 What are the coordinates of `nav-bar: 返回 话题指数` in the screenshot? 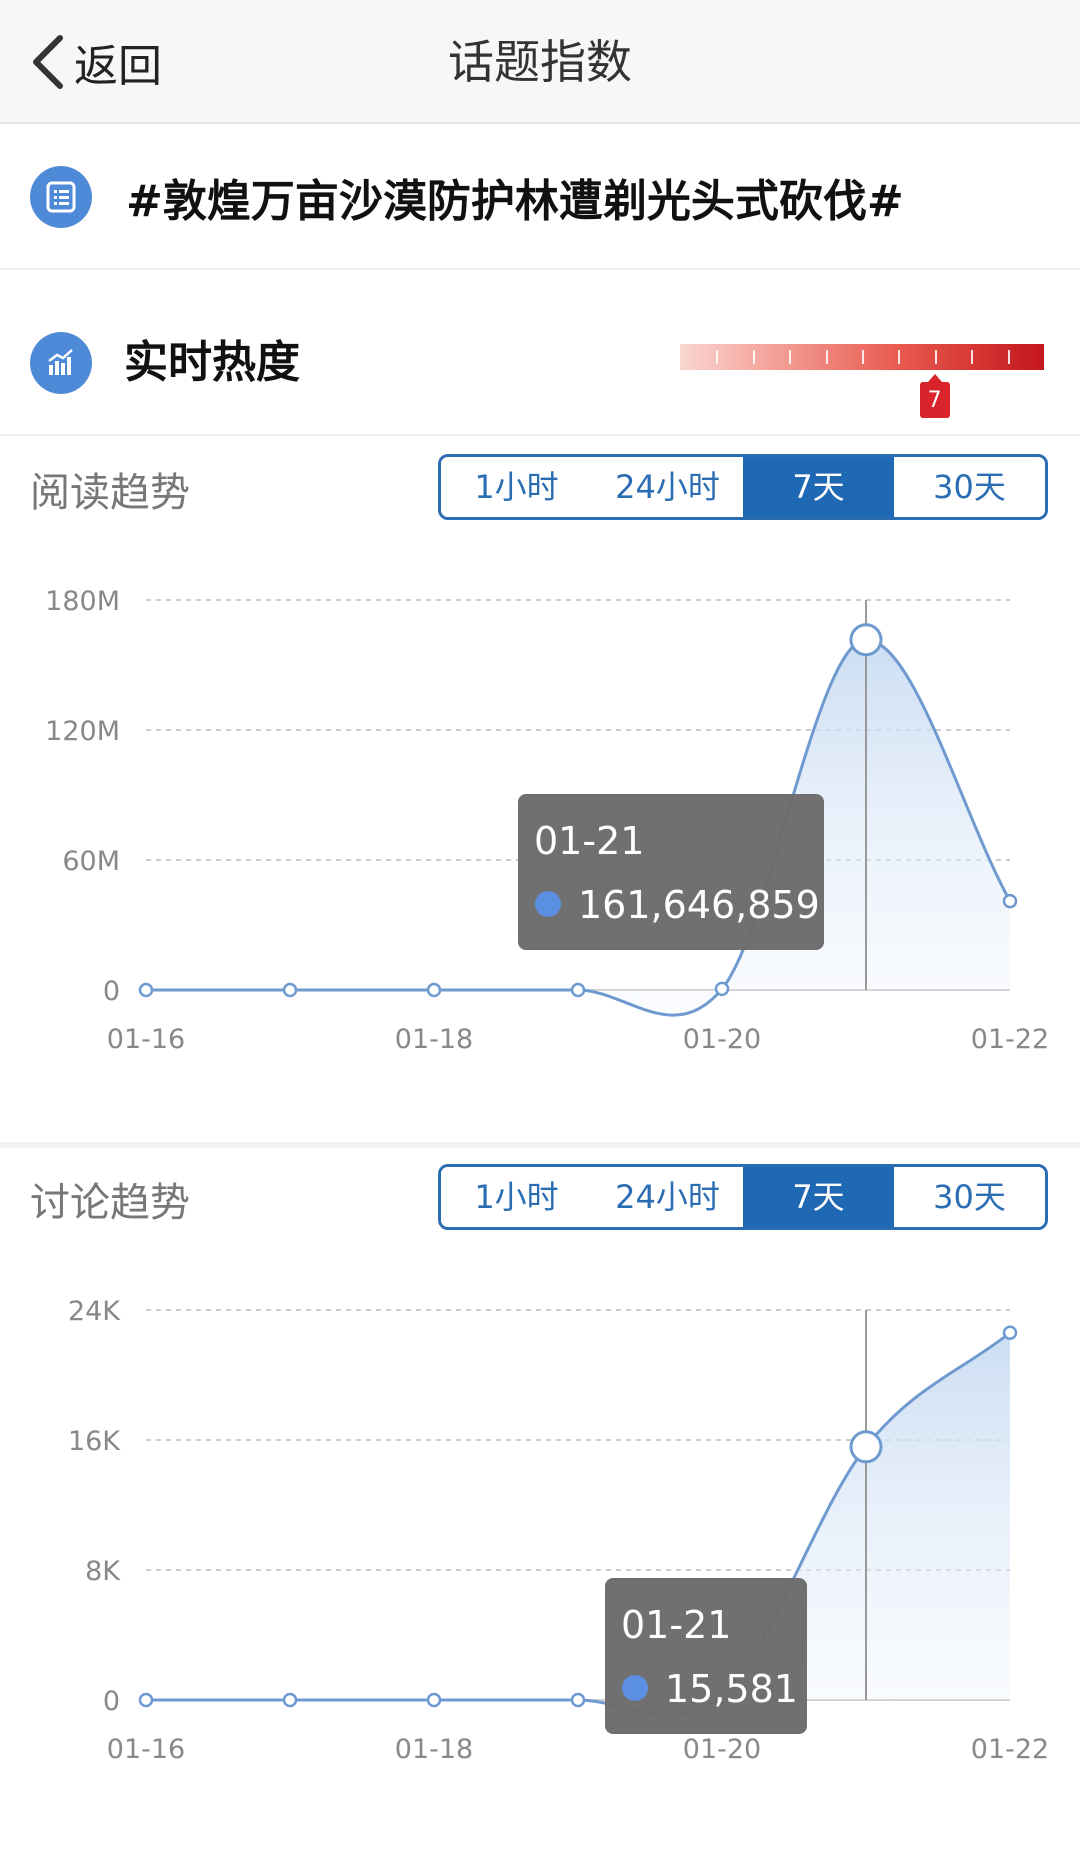 It's located at (540, 62).